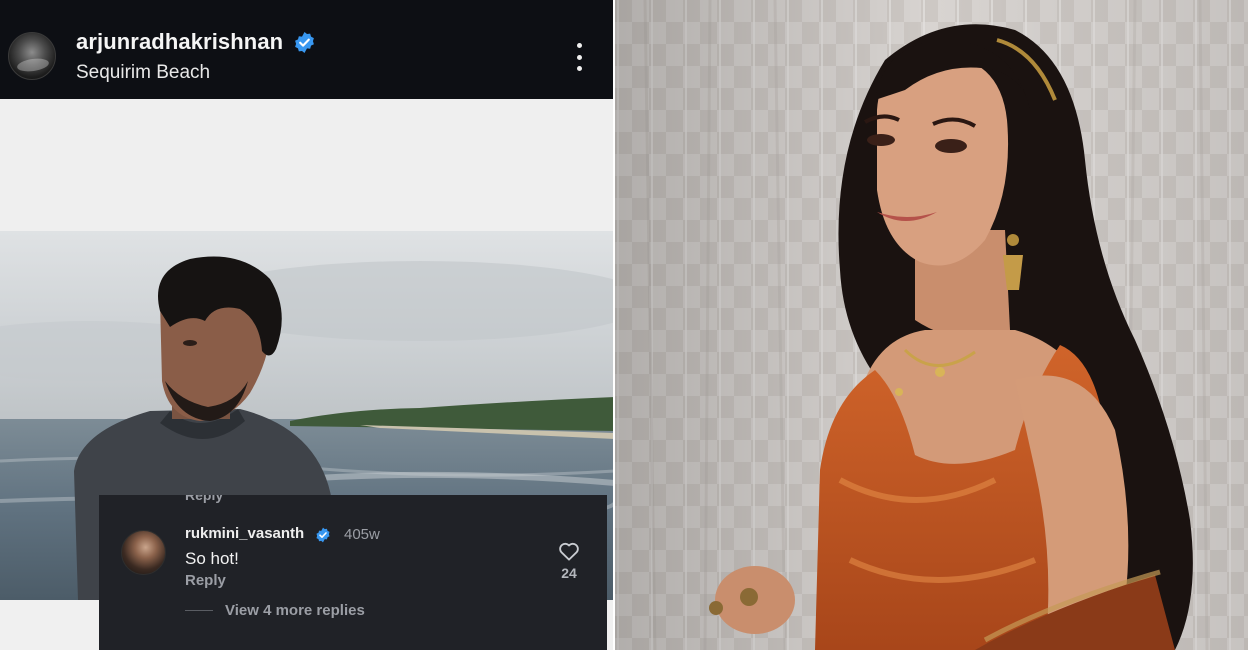  Describe the element at coordinates (569, 573) in the screenshot. I see `like-count: 24` at that location.